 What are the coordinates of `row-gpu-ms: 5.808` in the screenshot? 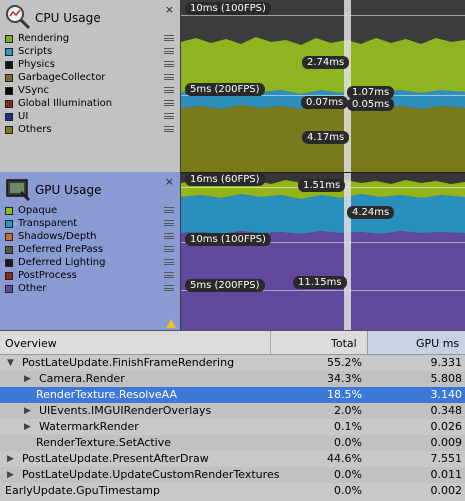 It's located at (446, 378).